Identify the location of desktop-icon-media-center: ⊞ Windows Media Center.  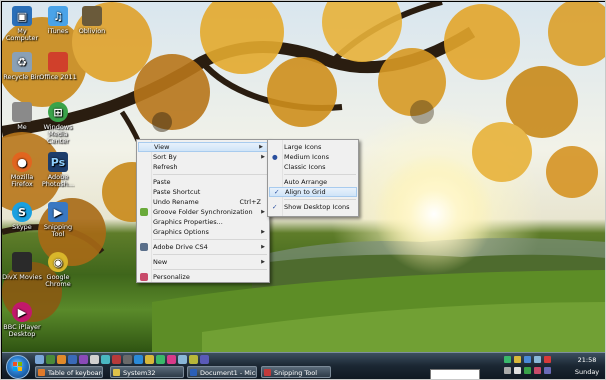
(58, 123).